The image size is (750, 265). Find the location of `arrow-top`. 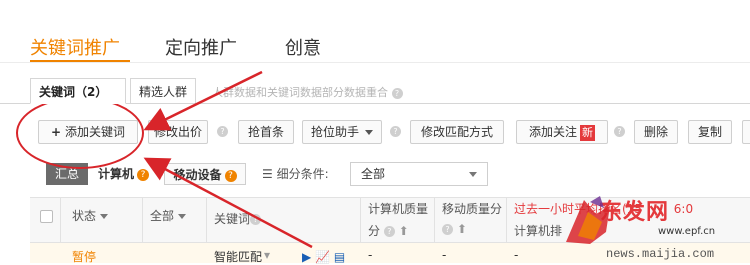

arrow-top is located at coordinates (203, 100).